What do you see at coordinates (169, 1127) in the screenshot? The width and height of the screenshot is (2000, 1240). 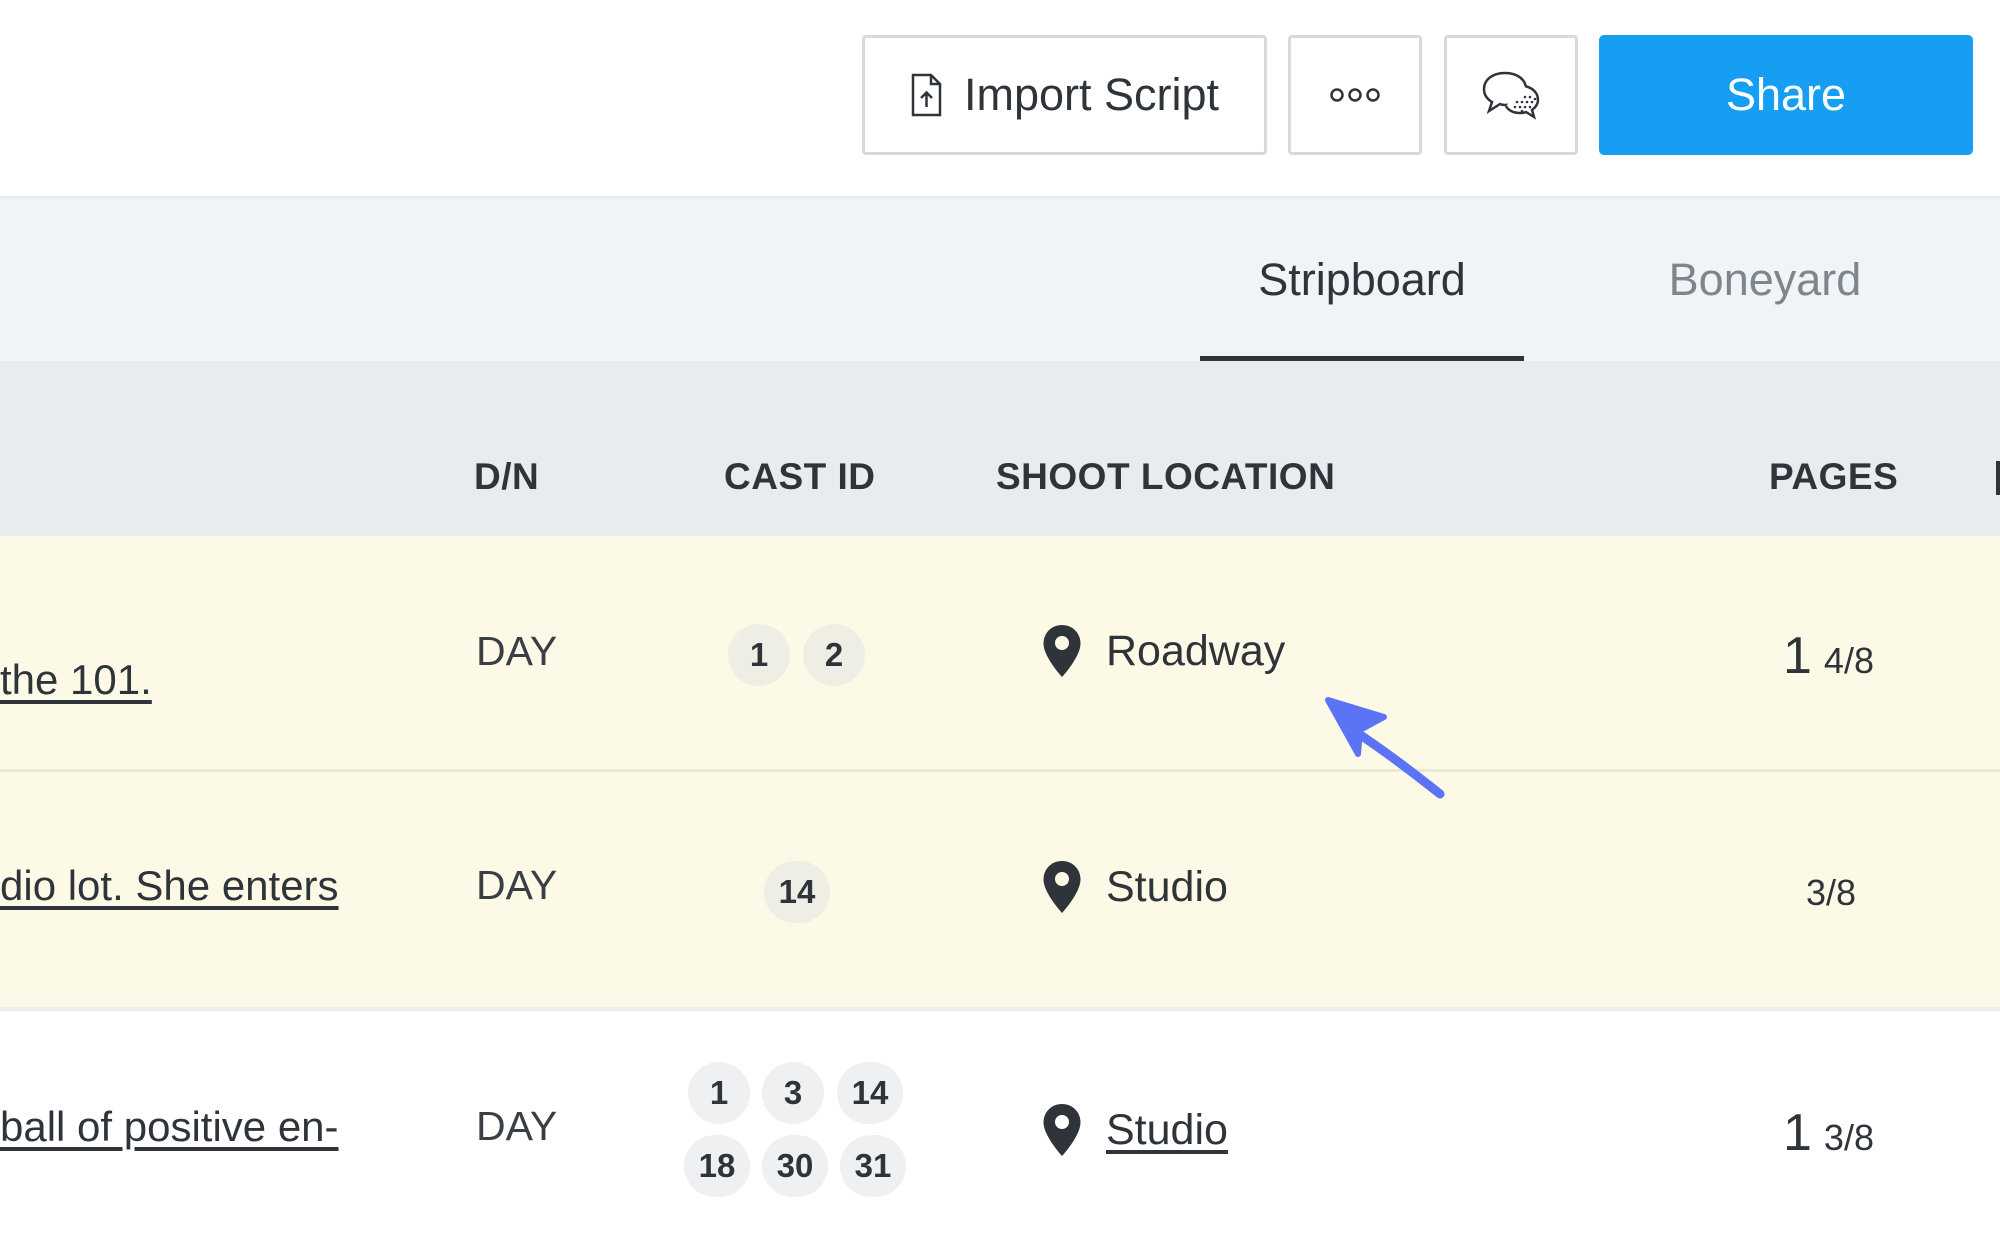 I see `scene-description: ball of positive en-` at bounding box center [169, 1127].